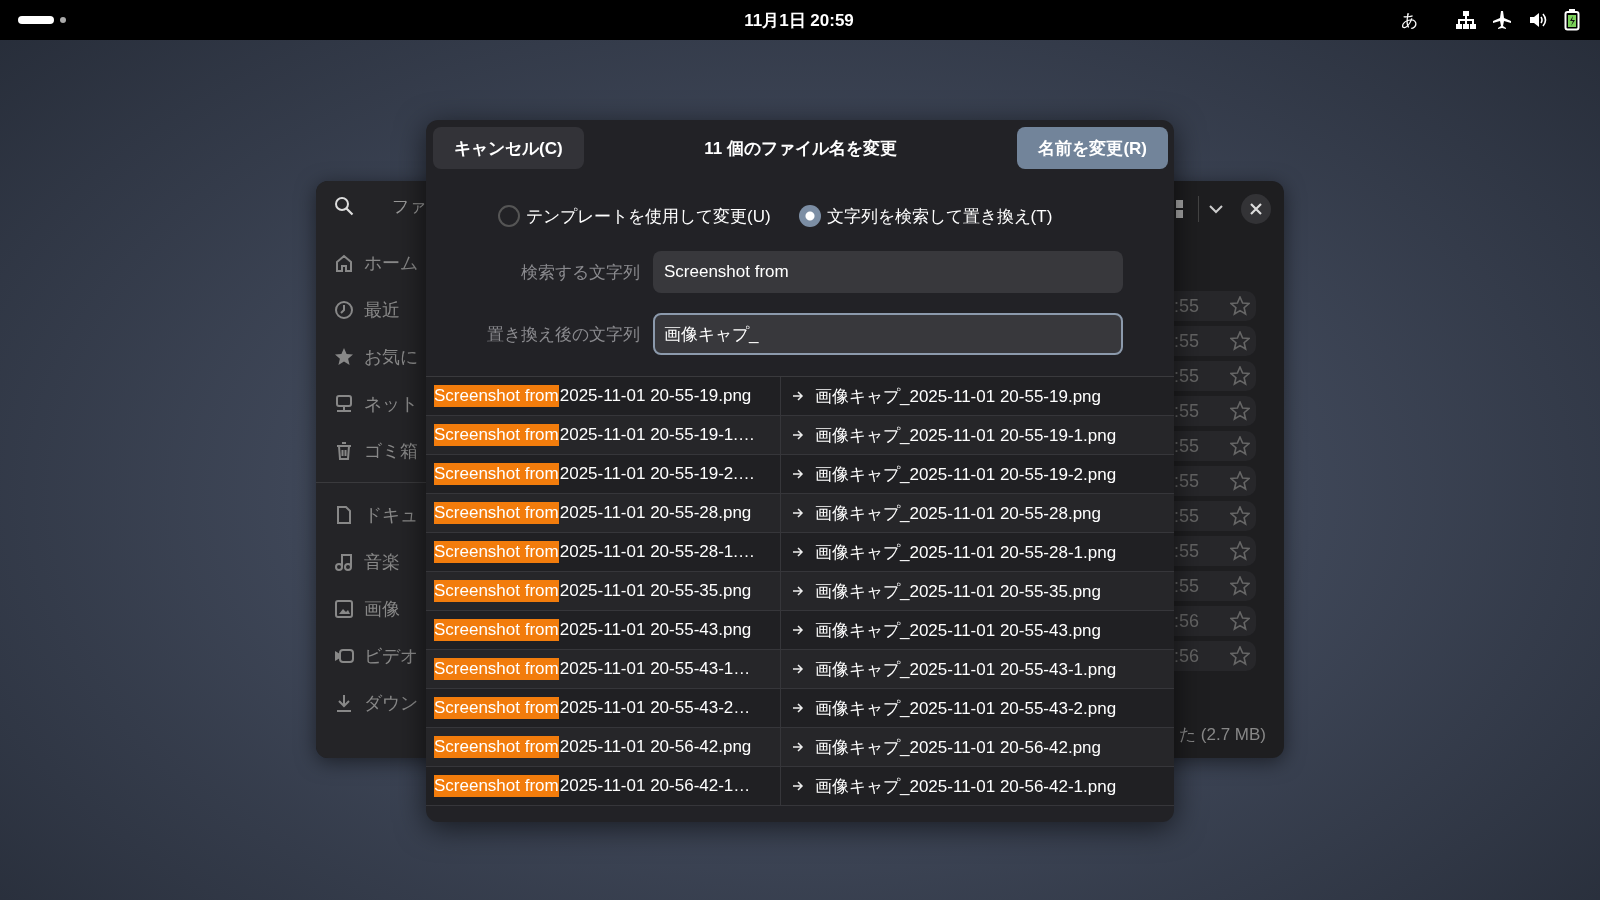 The image size is (1600, 900). Describe the element at coordinates (1216, 209) in the screenshot. I see `chevron-down-icon` at that location.